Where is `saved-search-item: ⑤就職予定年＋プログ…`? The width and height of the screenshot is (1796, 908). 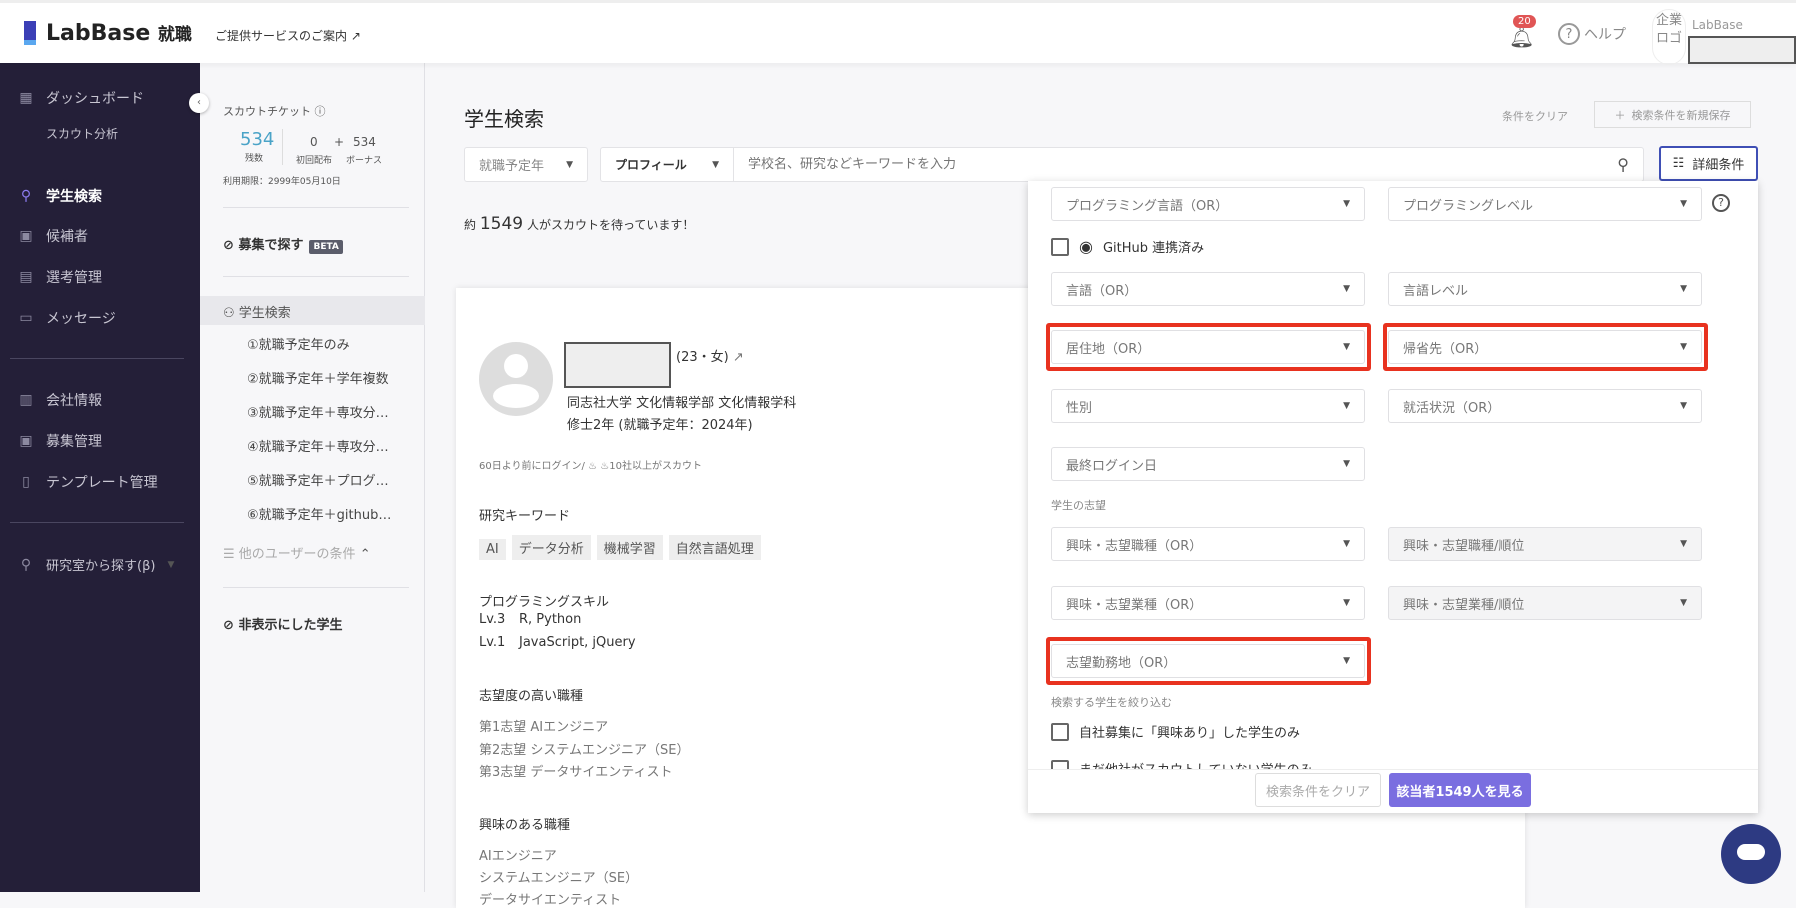 saved-search-item: ⑤就職予定年＋プログ… is located at coordinates (318, 479).